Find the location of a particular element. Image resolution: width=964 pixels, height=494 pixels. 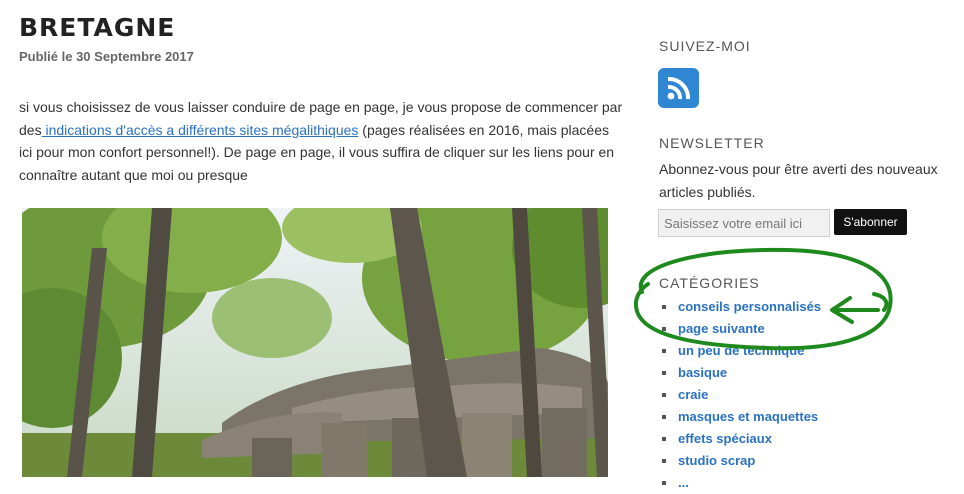

rss-button is located at coordinates (678, 88).